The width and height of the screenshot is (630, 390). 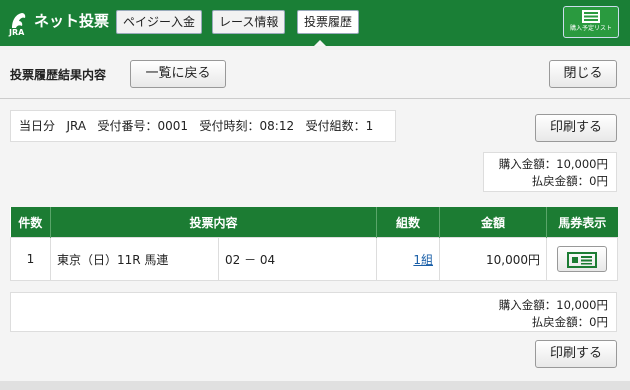 I want to click on back-to-list-button: 一覧に戻る, so click(x=178, y=74).